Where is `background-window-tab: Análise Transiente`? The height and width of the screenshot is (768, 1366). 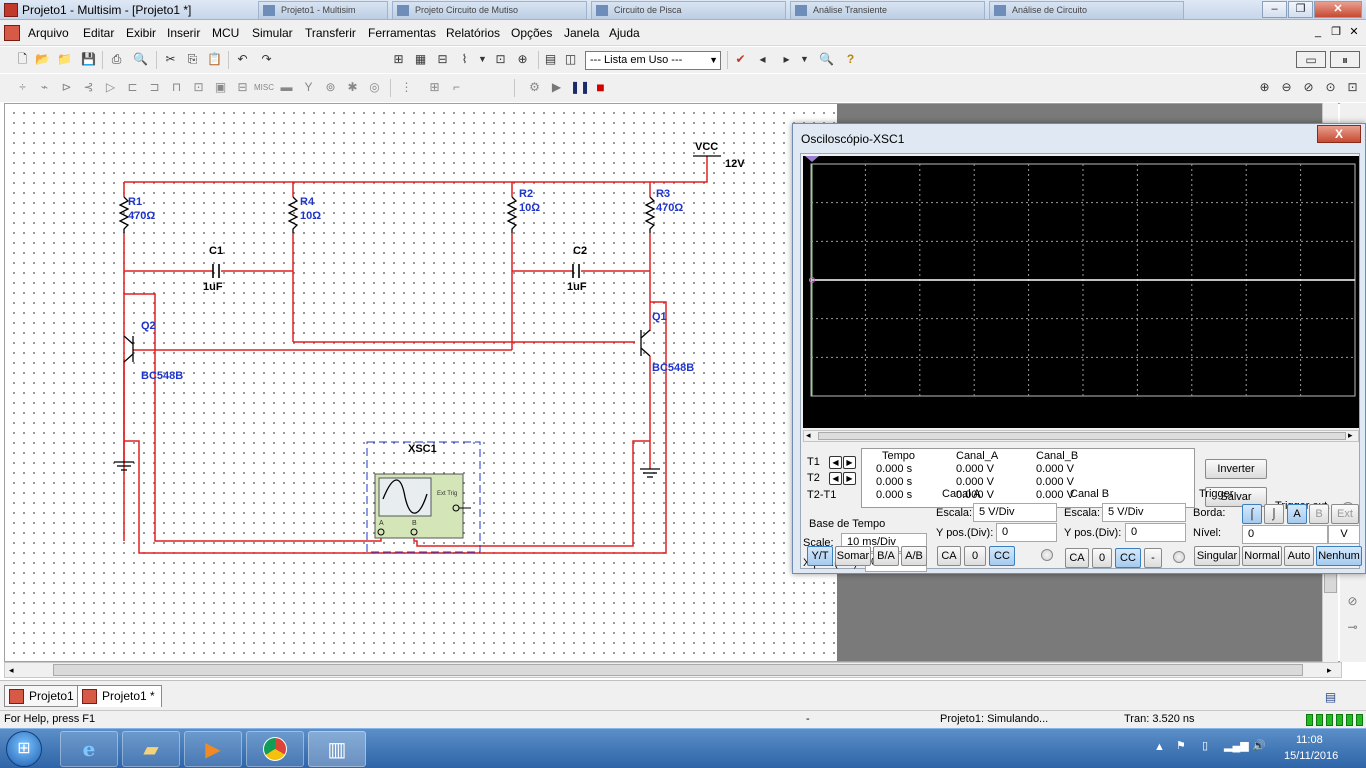 background-window-tab: Análise Transiente is located at coordinates (887, 10).